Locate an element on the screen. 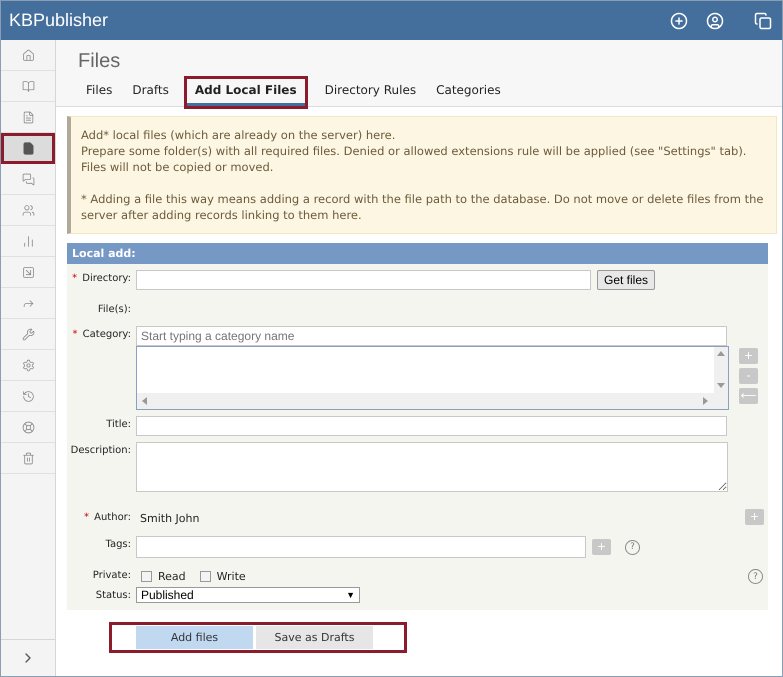 The width and height of the screenshot is (783, 677). page-title: Files is located at coordinates (100, 61).